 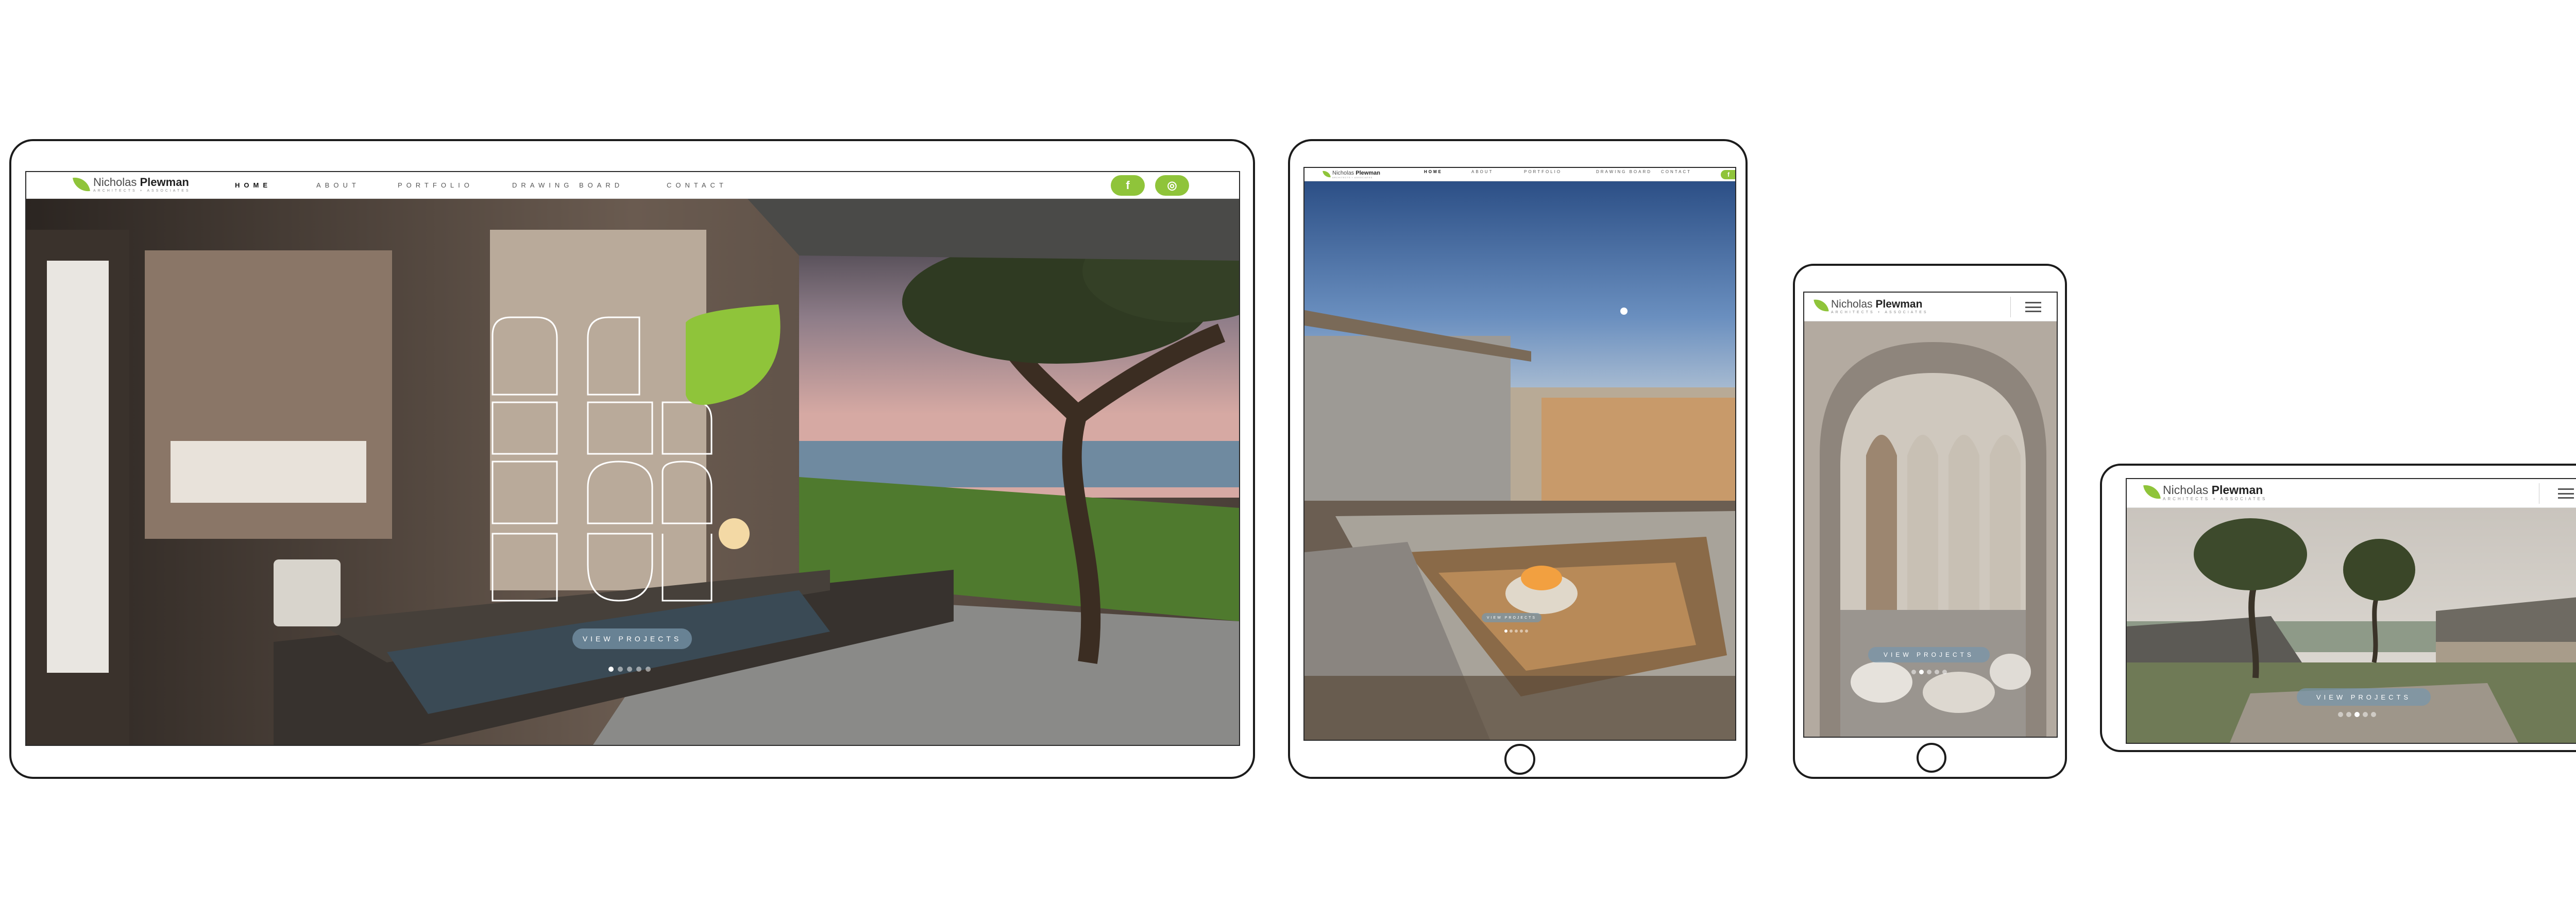 I want to click on phone-portrait-device-frame: Nicholas Plewman ARCHITECTS + ASSOCIATES, so click(x=1930, y=521).